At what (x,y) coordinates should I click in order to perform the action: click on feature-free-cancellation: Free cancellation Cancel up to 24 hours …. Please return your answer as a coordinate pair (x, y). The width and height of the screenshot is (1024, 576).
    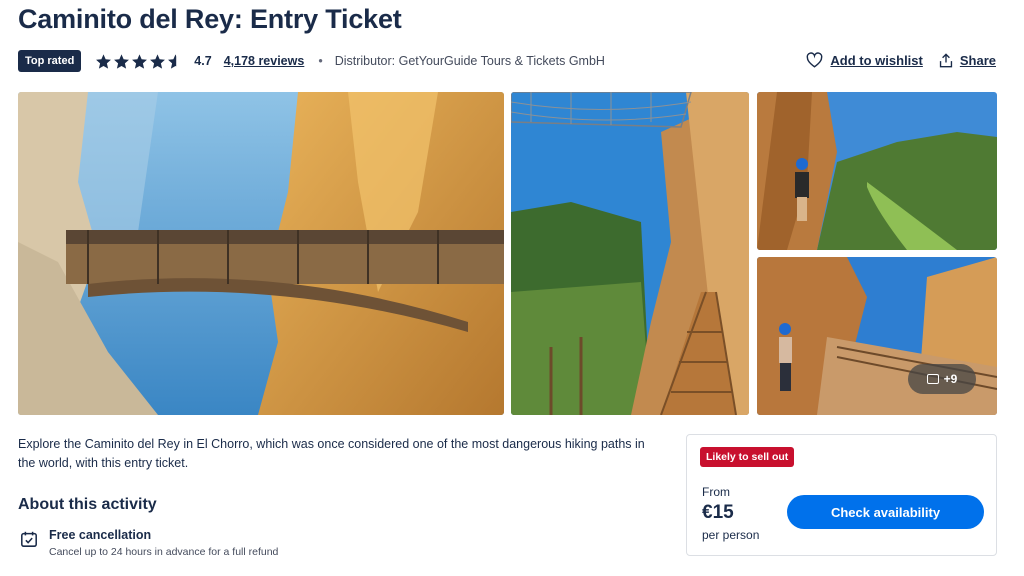
    Looking at the image, I should click on (149, 543).